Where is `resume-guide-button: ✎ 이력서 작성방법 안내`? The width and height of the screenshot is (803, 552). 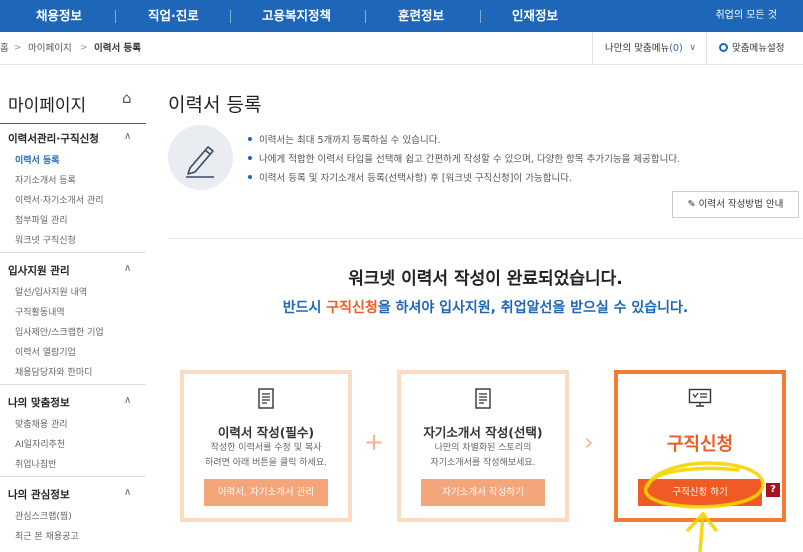
resume-guide-button: ✎ 이력서 작성방법 안내 is located at coordinates (735, 204).